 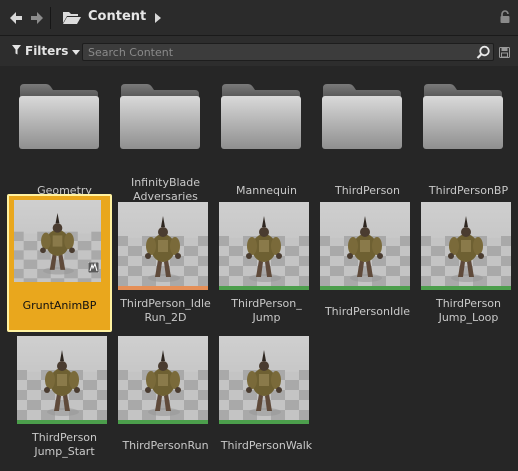 What do you see at coordinates (468, 190) in the screenshot?
I see `folder-label: ThirdPersonBP` at bounding box center [468, 190].